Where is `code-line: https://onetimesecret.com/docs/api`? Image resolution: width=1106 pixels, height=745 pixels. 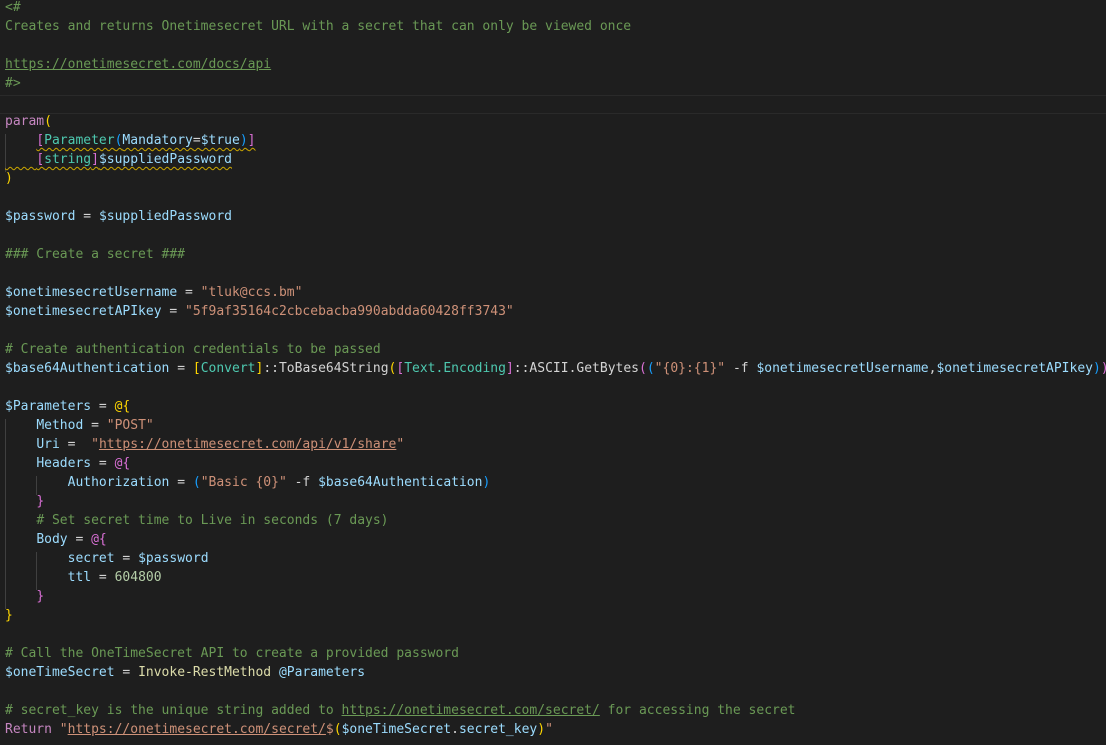
code-line: https://onetimesecret.com/docs/api is located at coordinates (138, 64).